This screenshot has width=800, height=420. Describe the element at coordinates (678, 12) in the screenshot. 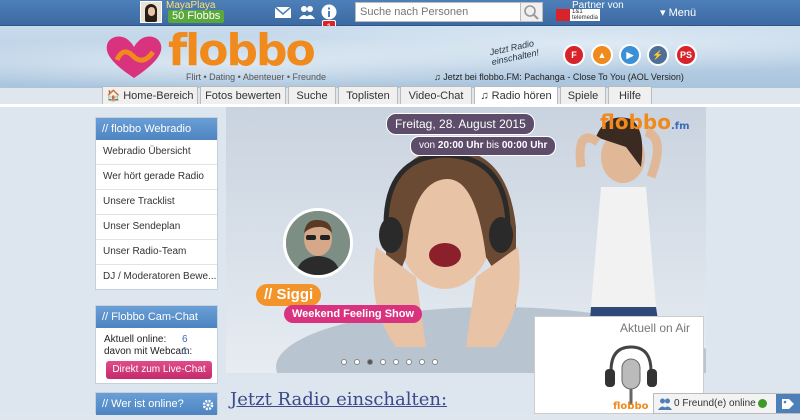

I see `menu-button: ▾ Menü` at that location.